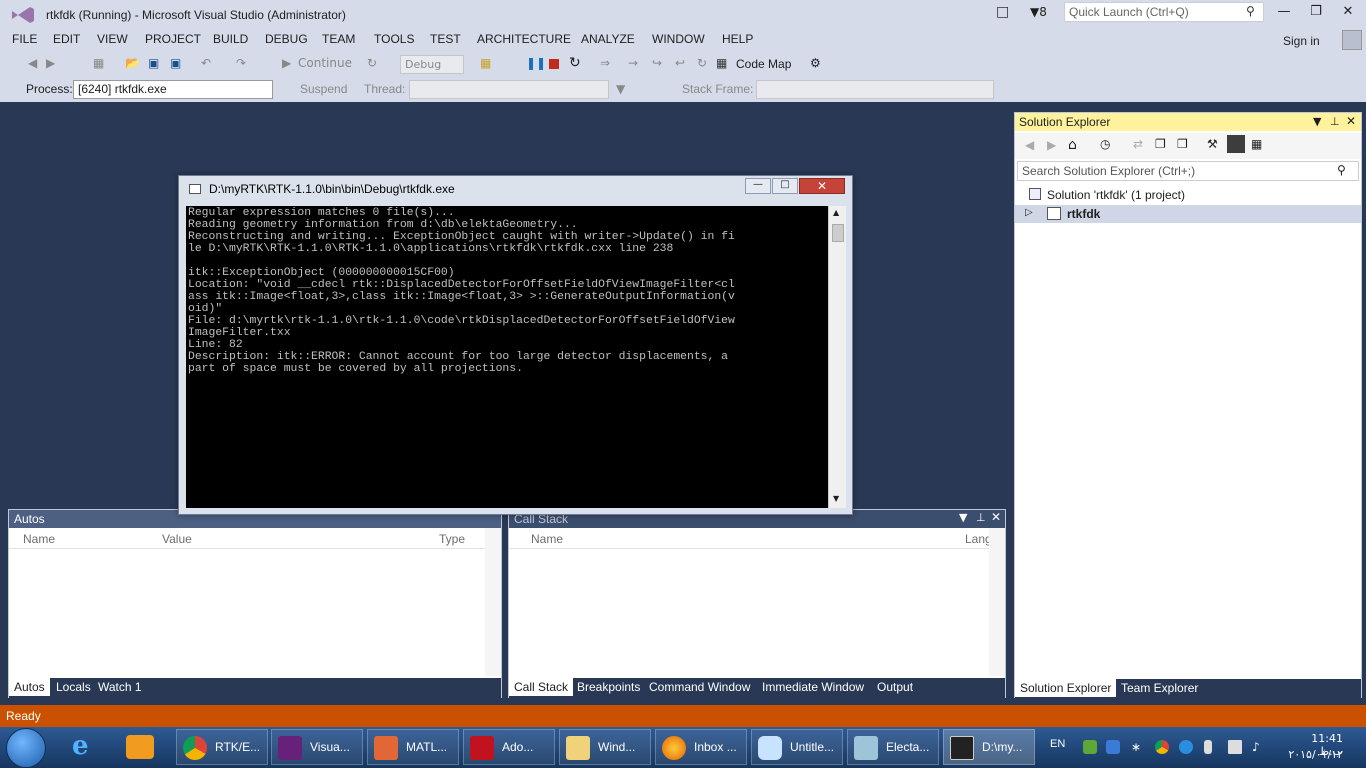 The height and width of the screenshot is (768, 1366). What do you see at coordinates (286, 39) in the screenshot?
I see `menu-debug: DEBUG` at bounding box center [286, 39].